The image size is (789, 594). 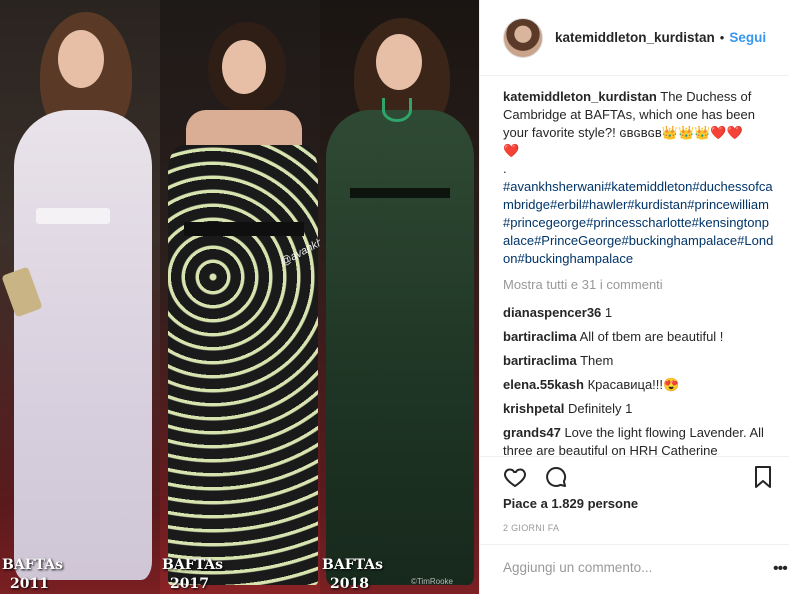 What do you see at coordinates (83, 345) in the screenshot?
I see `lavender-gown` at bounding box center [83, 345].